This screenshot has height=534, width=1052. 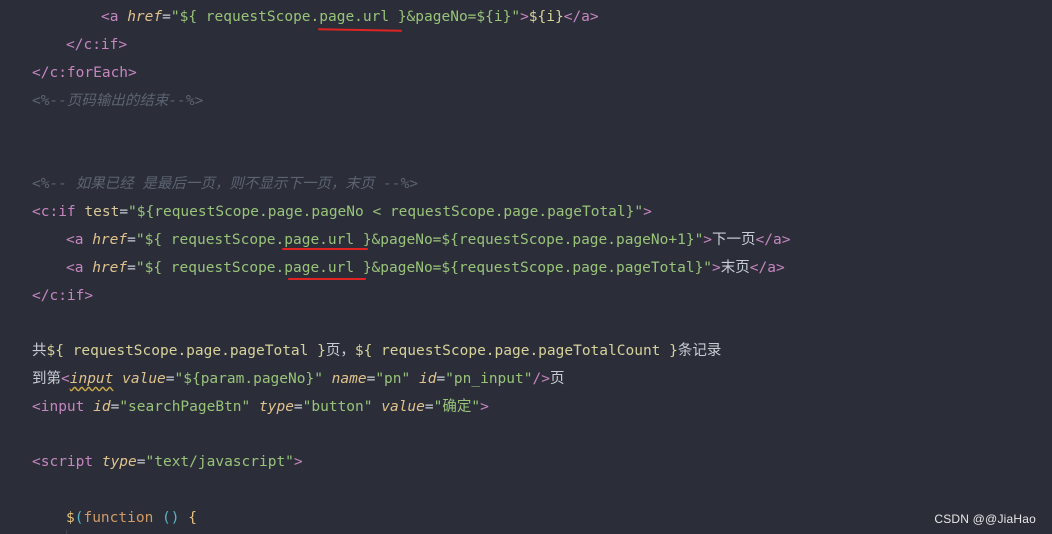 I want to click on token-comment: <%--页码输出的结束--%>, so click(x=118, y=101).